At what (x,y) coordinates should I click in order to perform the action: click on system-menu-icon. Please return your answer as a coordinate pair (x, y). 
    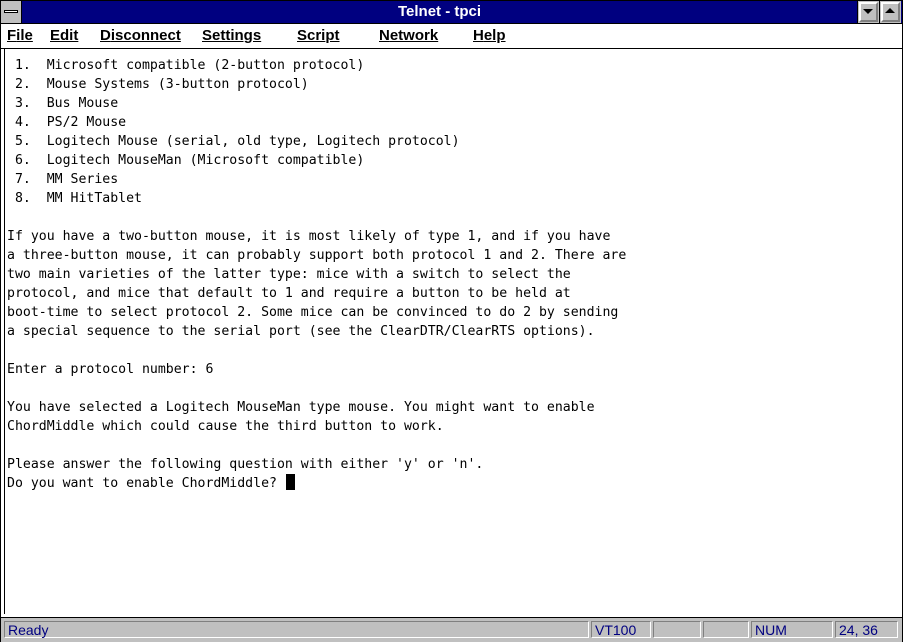
    Looking at the image, I should click on (11, 11).